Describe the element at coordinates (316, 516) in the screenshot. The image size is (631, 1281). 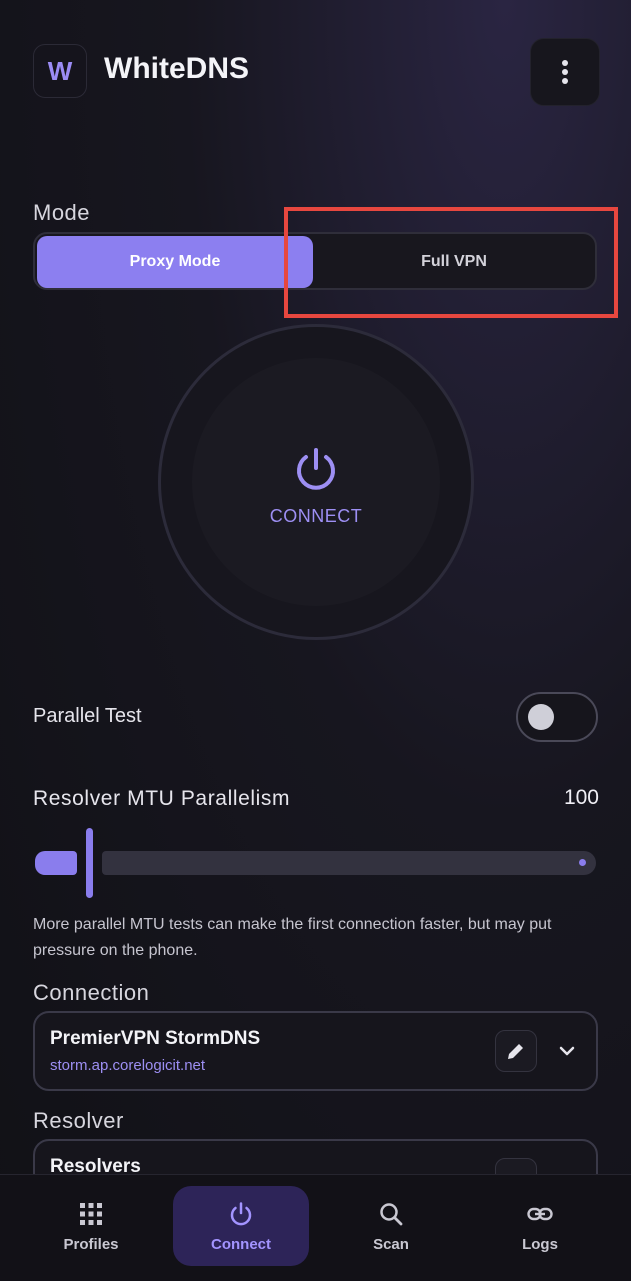
I see `connect-label: CONNECT` at that location.